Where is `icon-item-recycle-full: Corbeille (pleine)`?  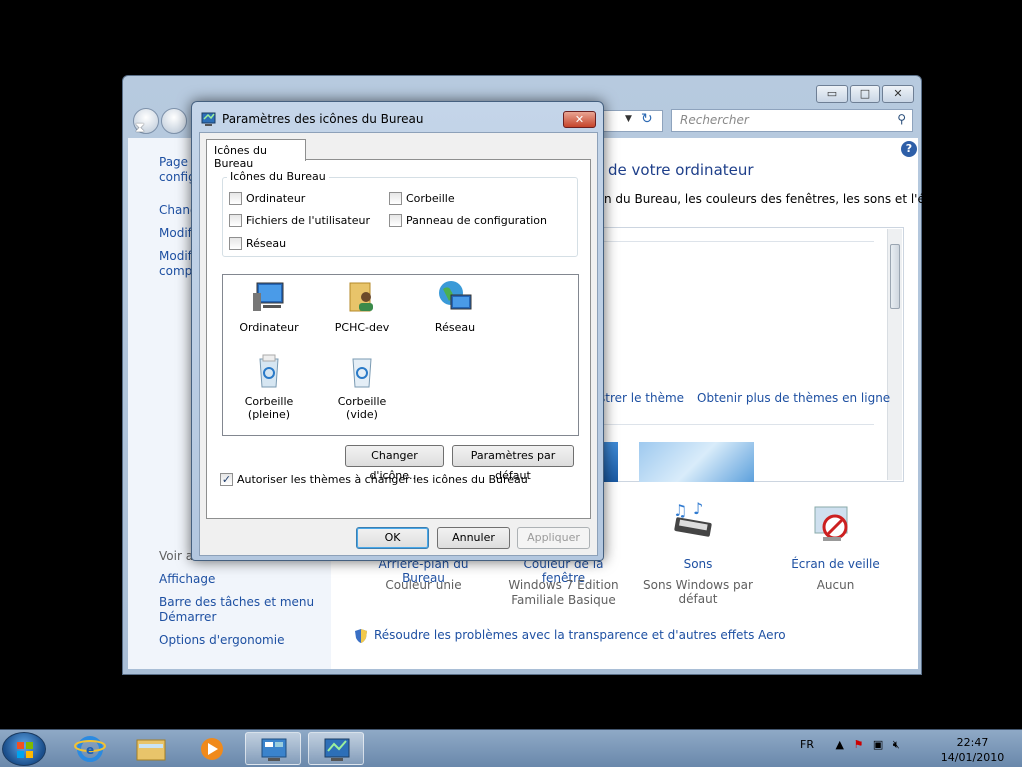
icon-item-recycle-full: Corbeille (pleine) is located at coordinates (269, 387).